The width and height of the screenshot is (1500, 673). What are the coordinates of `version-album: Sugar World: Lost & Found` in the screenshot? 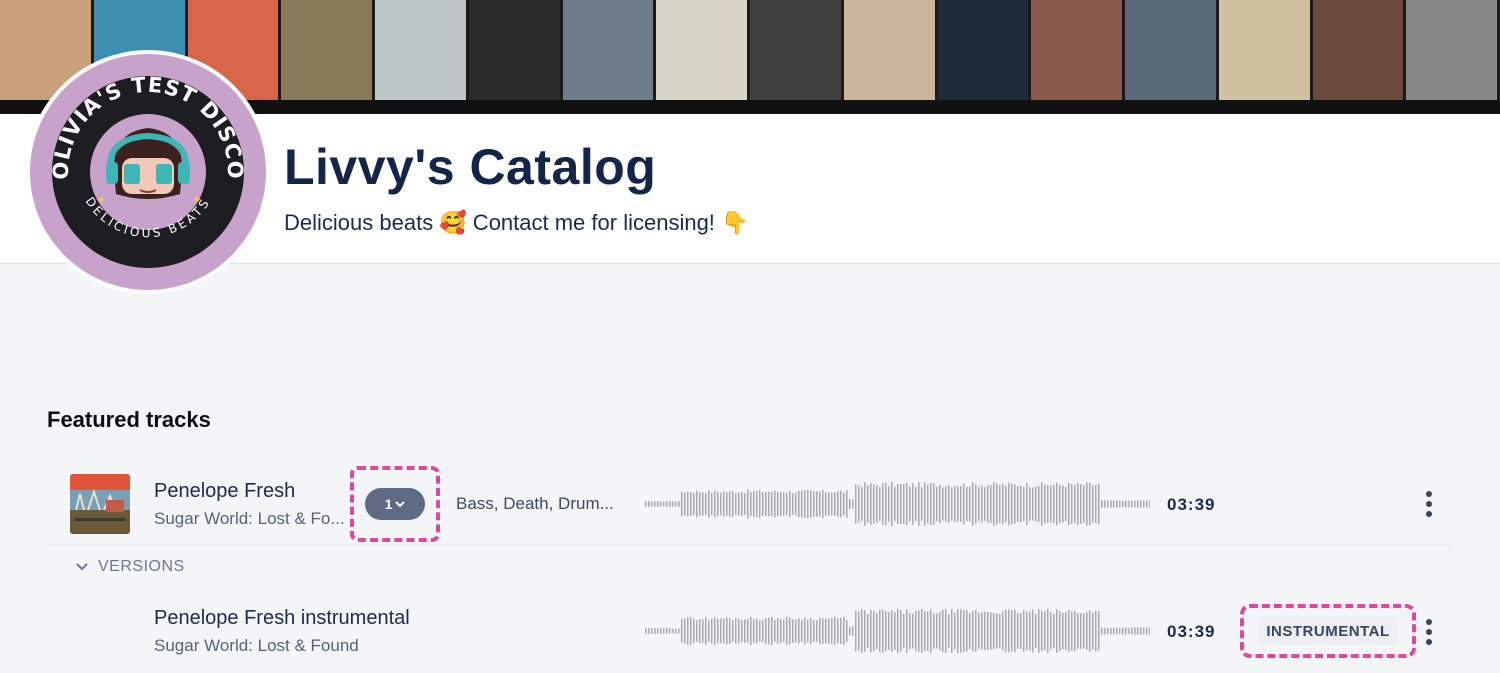 It's located at (256, 646).